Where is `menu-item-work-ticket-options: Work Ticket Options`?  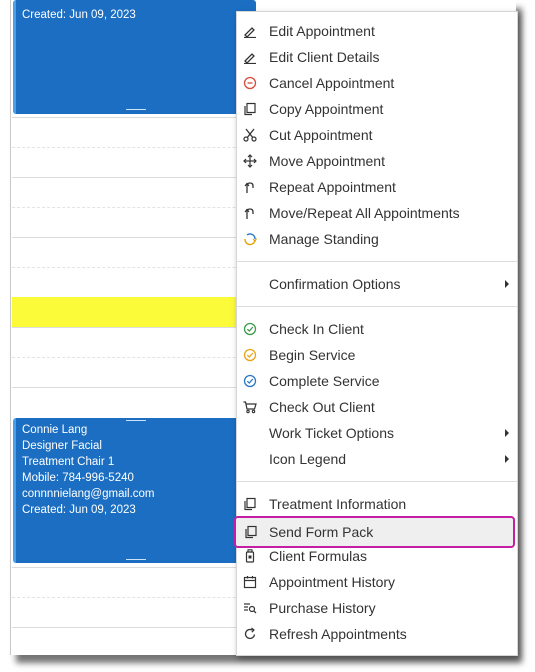
menu-item-work-ticket-options: Work Ticket Options is located at coordinates (377, 433).